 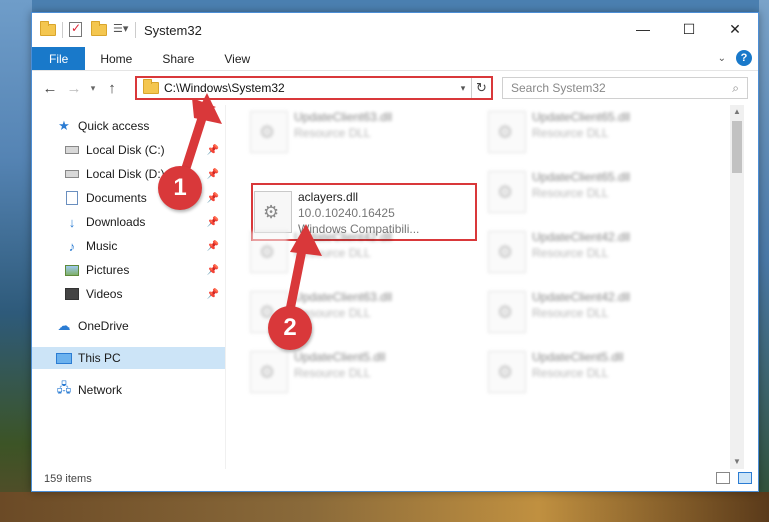 What do you see at coordinates (121, 30) in the screenshot?
I see `customize-toolbar-icon: ☰▾` at bounding box center [121, 30].